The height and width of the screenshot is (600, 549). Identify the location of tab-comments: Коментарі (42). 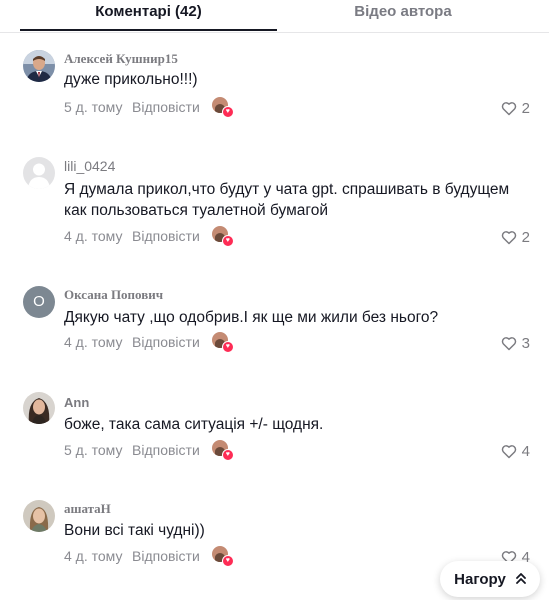
(148, 15).